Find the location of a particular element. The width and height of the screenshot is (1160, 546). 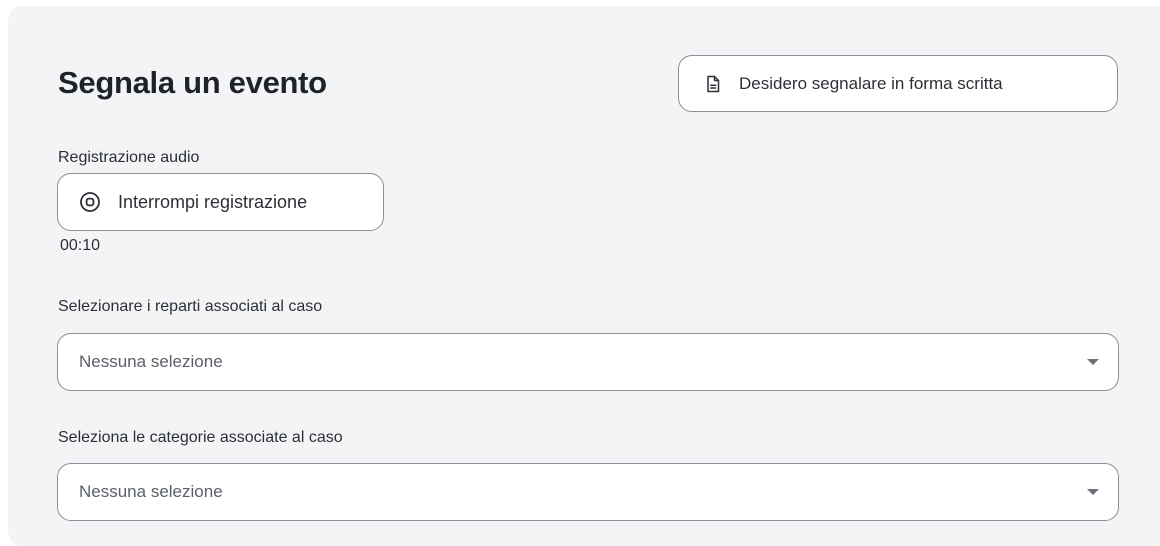

written-report-button-label: Desidero segnalare in forma scritta is located at coordinates (871, 83).